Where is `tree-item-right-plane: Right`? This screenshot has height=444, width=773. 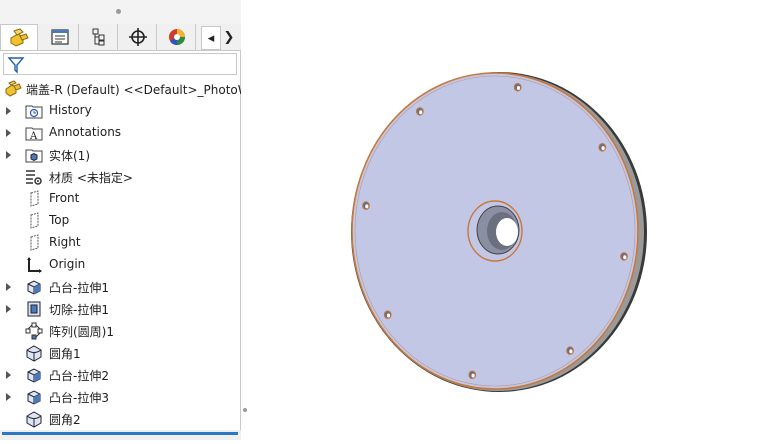
tree-item-right-plane: Right is located at coordinates (120, 243).